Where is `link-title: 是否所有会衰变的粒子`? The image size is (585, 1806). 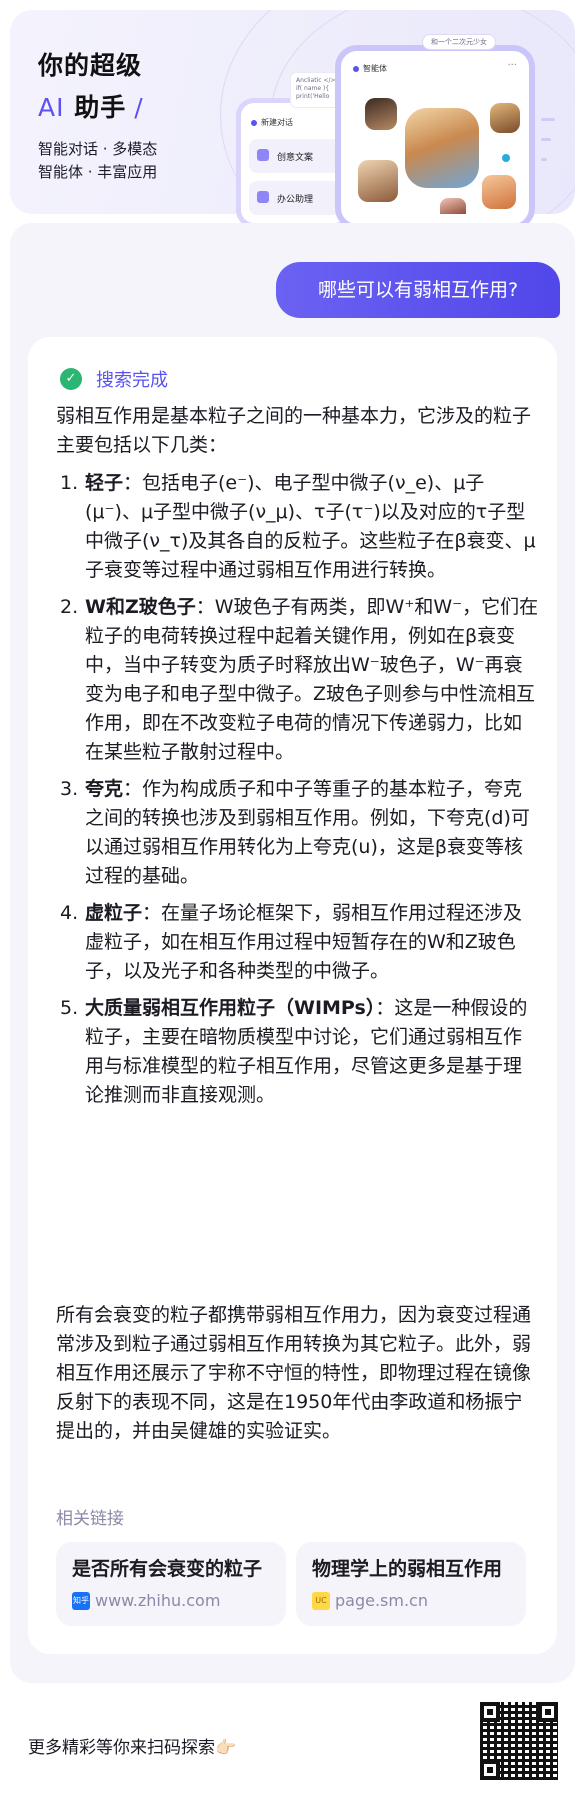 link-title: 是否所有会衰变的粒子 is located at coordinates (167, 1569).